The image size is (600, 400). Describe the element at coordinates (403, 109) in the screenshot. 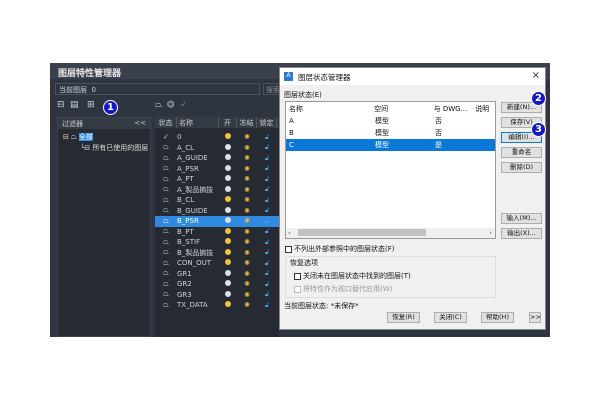

I see `col-space: 空间` at that location.